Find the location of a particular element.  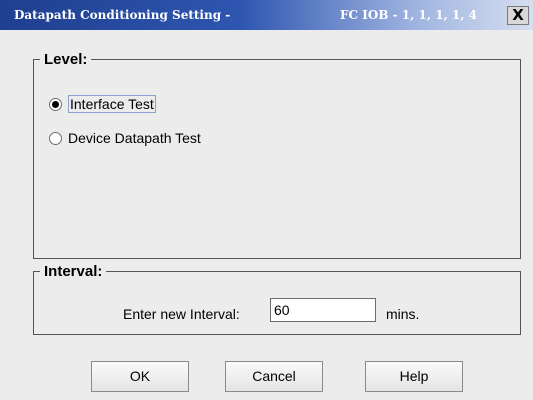

window-subtitle: FC IOB - 1, 1, 1, 1, 4 is located at coordinates (408, 15).